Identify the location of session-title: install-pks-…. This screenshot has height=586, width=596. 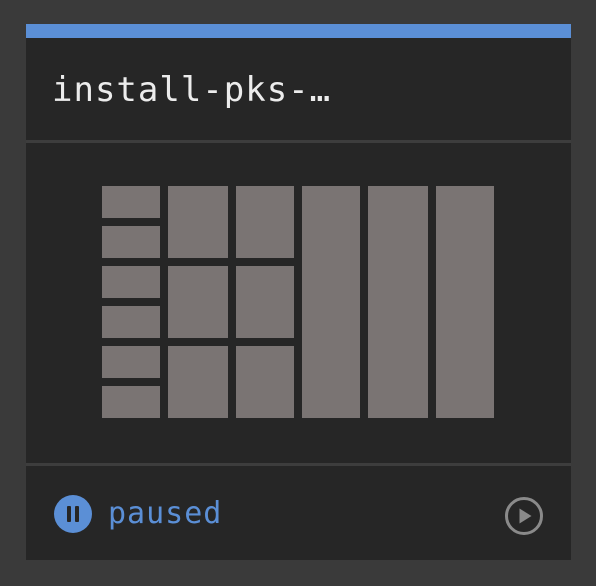
(192, 90).